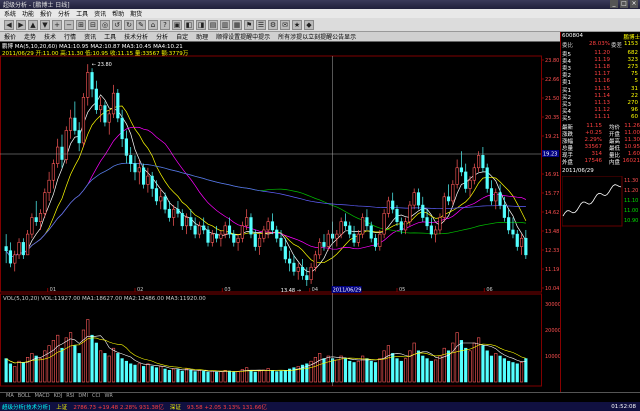 Image resolution: width=640 pixels, height=411 pixels. Describe the element at coordinates (634, 4) in the screenshot. I see `close-button: ×` at that location.